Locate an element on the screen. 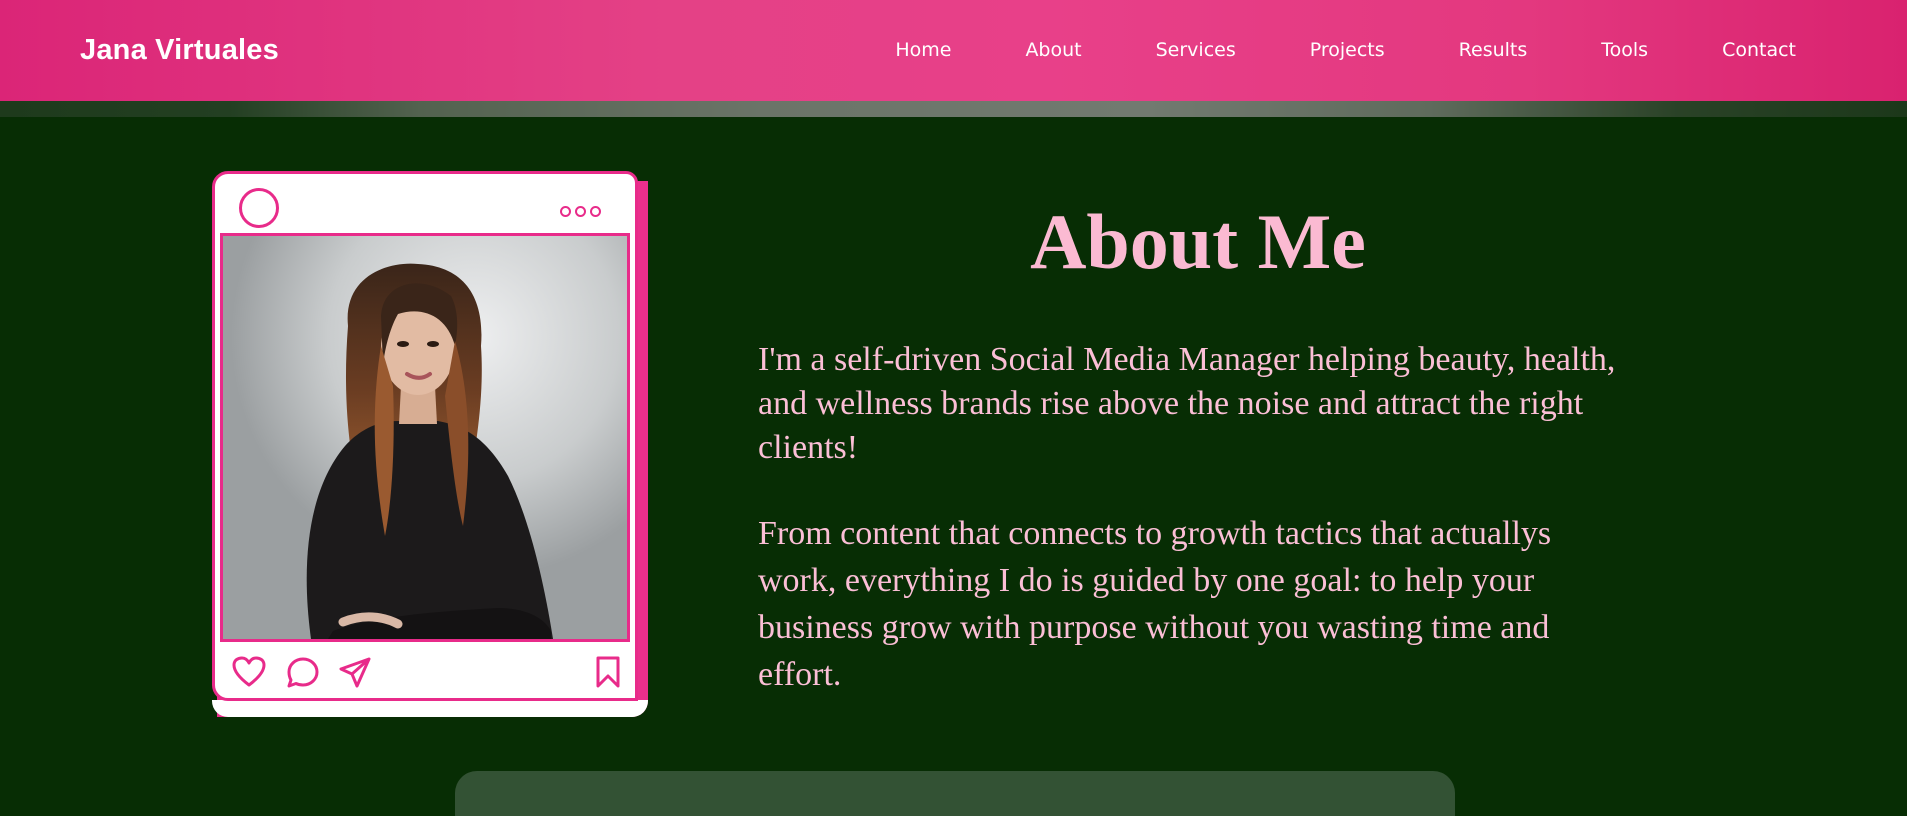  nav-about: About is located at coordinates (1053, 50).